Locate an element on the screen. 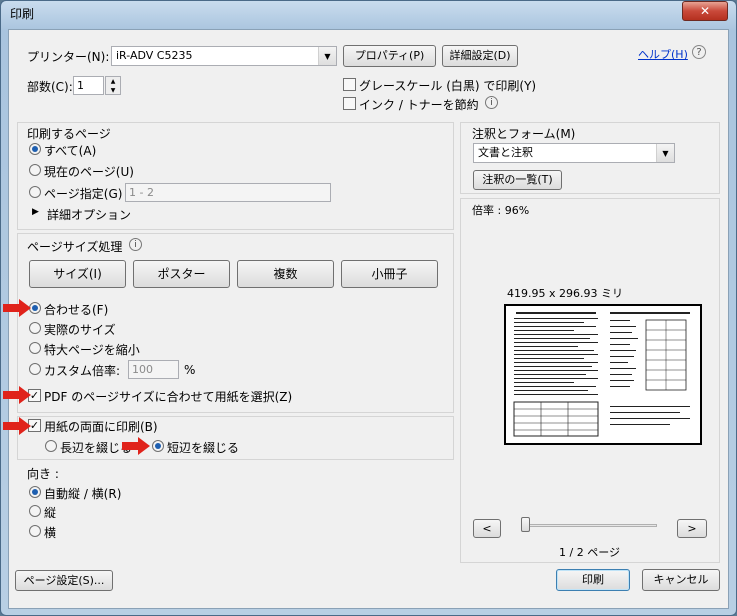 This screenshot has height=616, width=737. next-page-button: > is located at coordinates (692, 528).